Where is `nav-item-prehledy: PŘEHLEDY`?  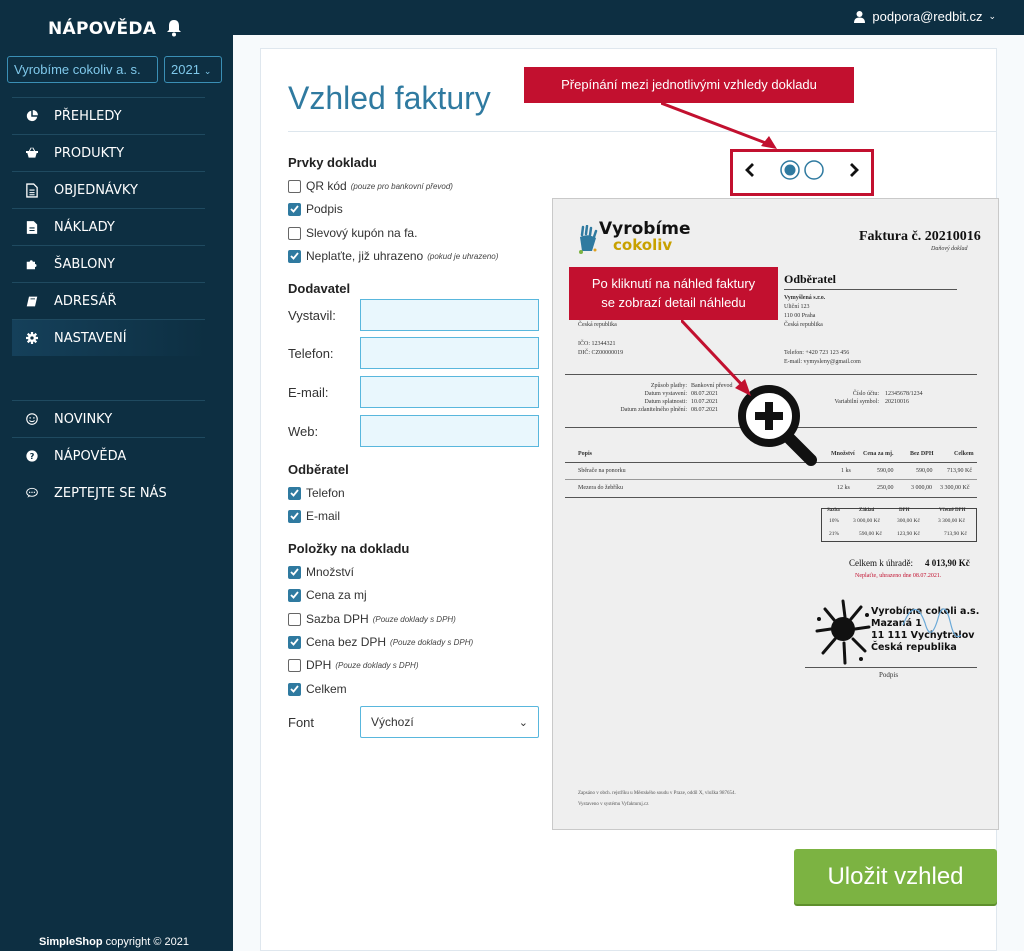 nav-item-prehledy: PŘEHLEDY is located at coordinates (108, 115).